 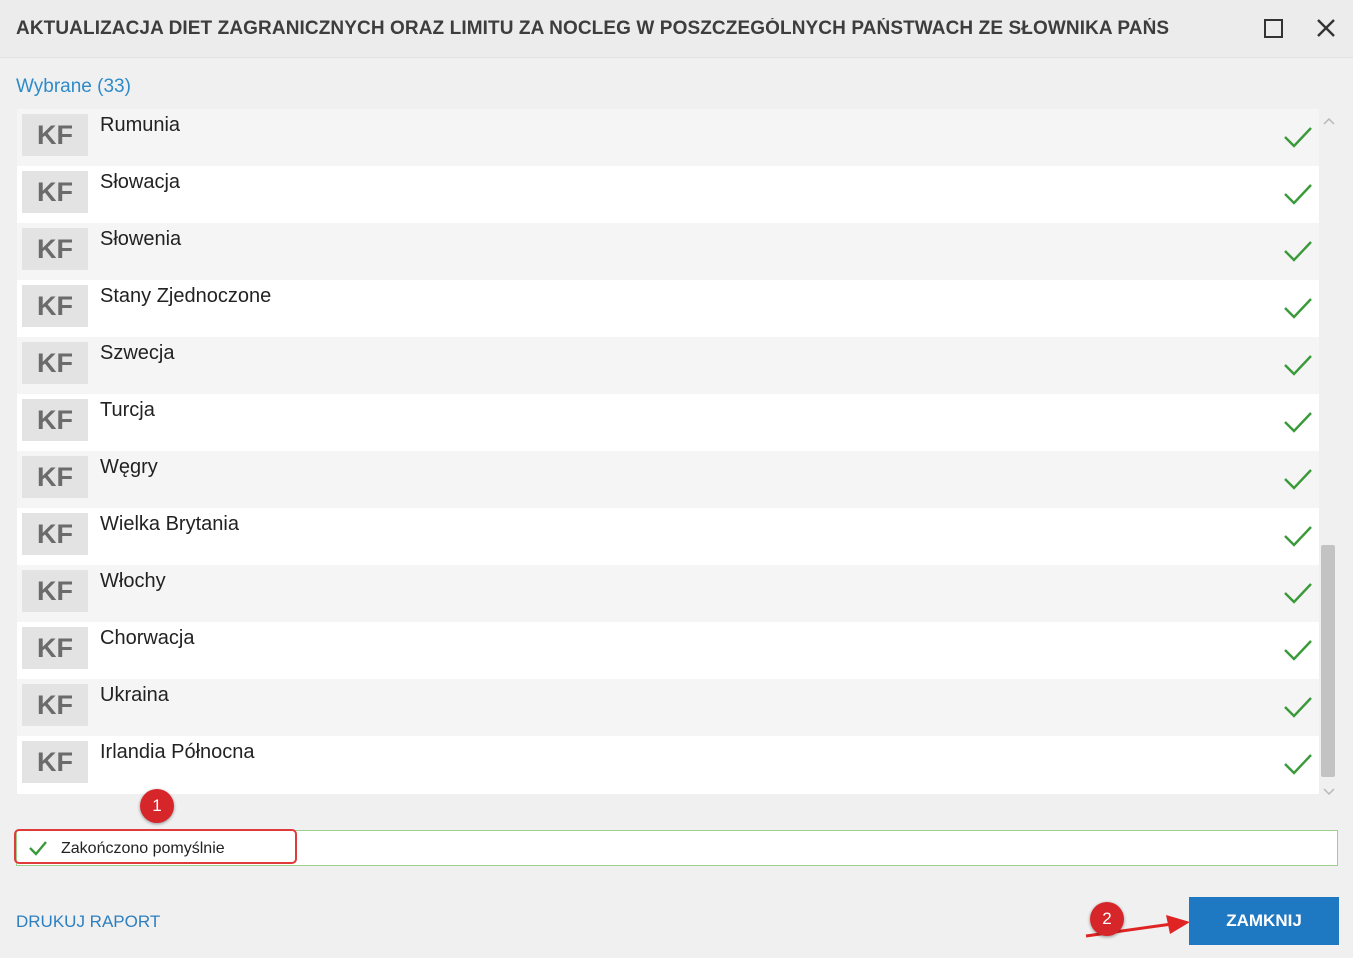 I want to click on country-name: Słowenia, so click(x=141, y=239).